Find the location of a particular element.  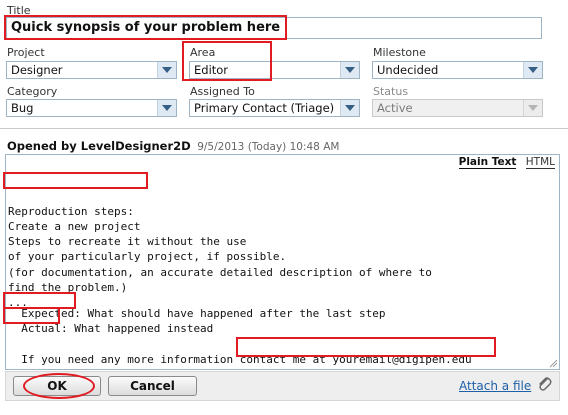

category-select-value: Bug is located at coordinates (22, 108).